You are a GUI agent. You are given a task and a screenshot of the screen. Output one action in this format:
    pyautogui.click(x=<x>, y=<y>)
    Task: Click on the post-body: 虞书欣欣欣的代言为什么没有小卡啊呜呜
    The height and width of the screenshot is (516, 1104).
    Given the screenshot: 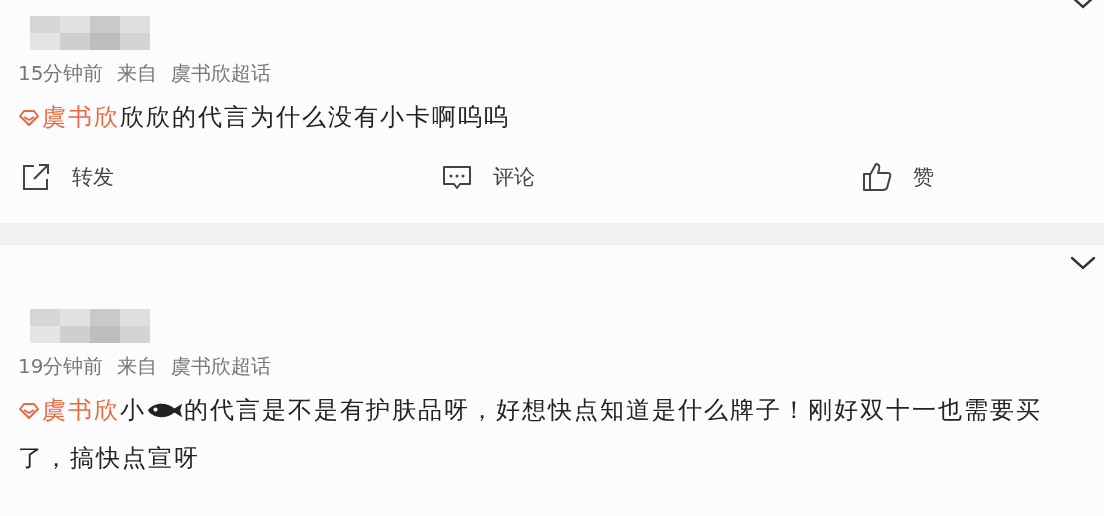 What is the action you would take?
    pyautogui.click(x=551, y=117)
    